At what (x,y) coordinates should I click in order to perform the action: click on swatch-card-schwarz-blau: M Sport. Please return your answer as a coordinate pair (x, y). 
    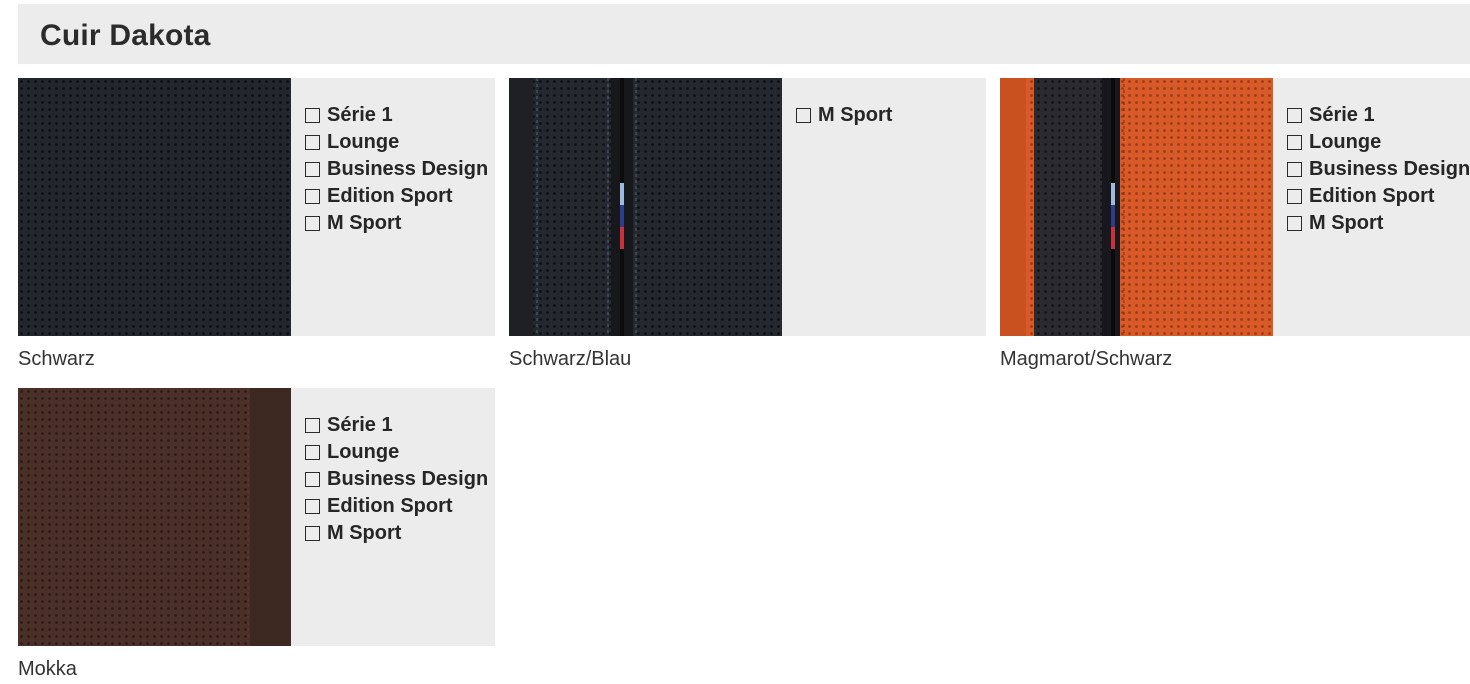
    Looking at the image, I should click on (747, 207).